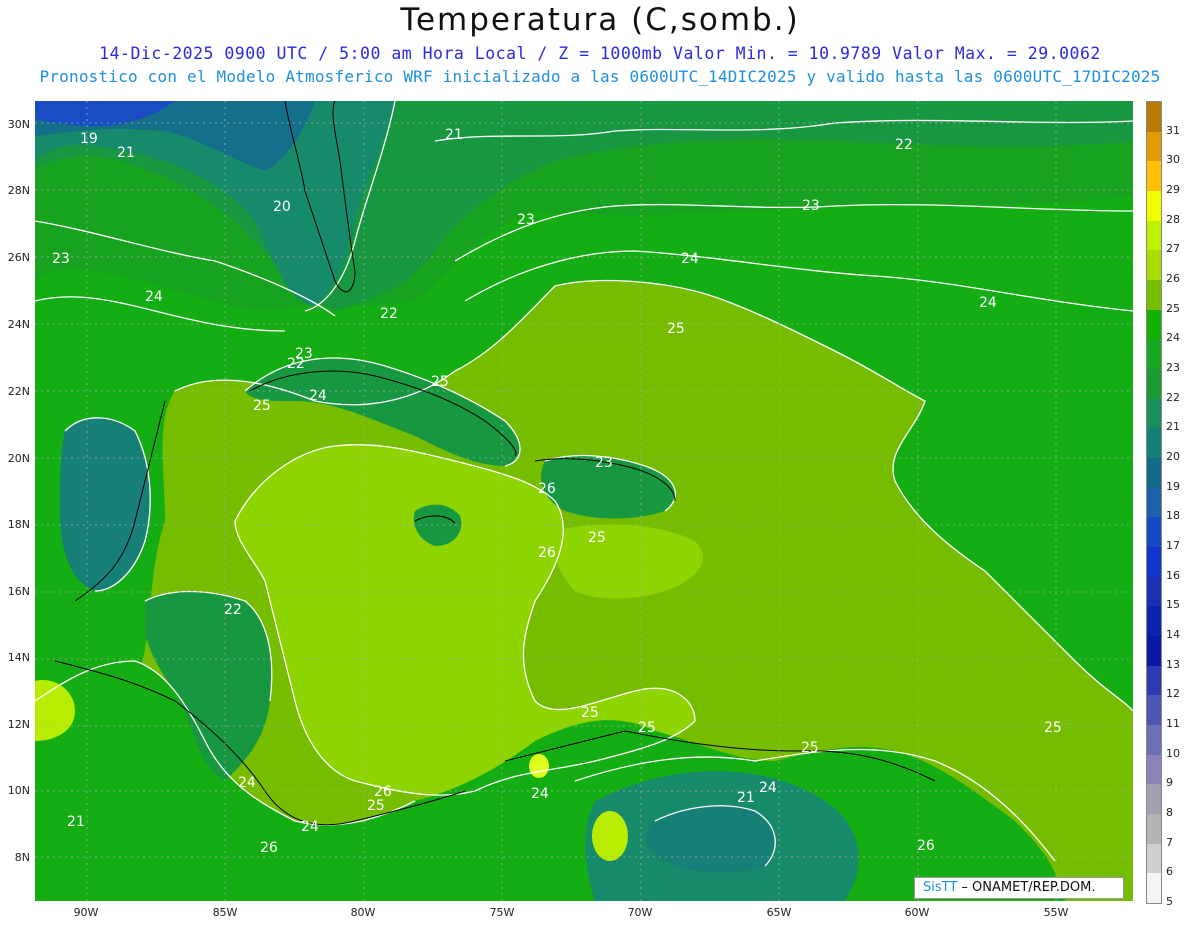  What do you see at coordinates (1169, 783) in the screenshot?
I see `colorbar-label: 9` at bounding box center [1169, 783].